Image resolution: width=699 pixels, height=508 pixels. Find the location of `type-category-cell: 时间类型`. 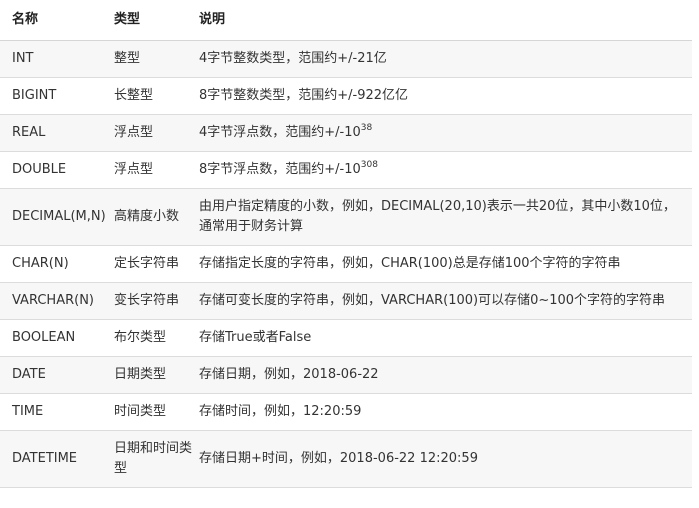

type-category-cell: 时间类型 is located at coordinates (155, 412).